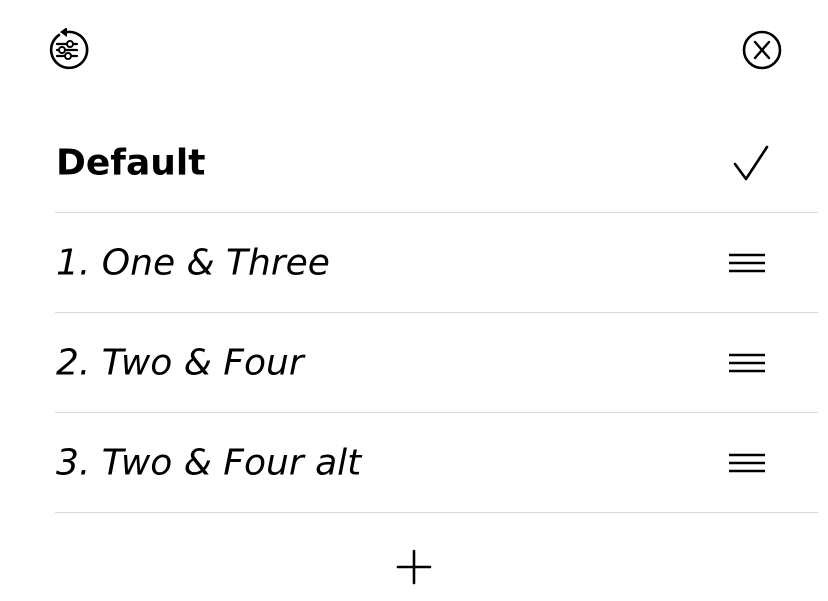 The width and height of the screenshot is (828, 601). I want to click on close-button, so click(762, 50).